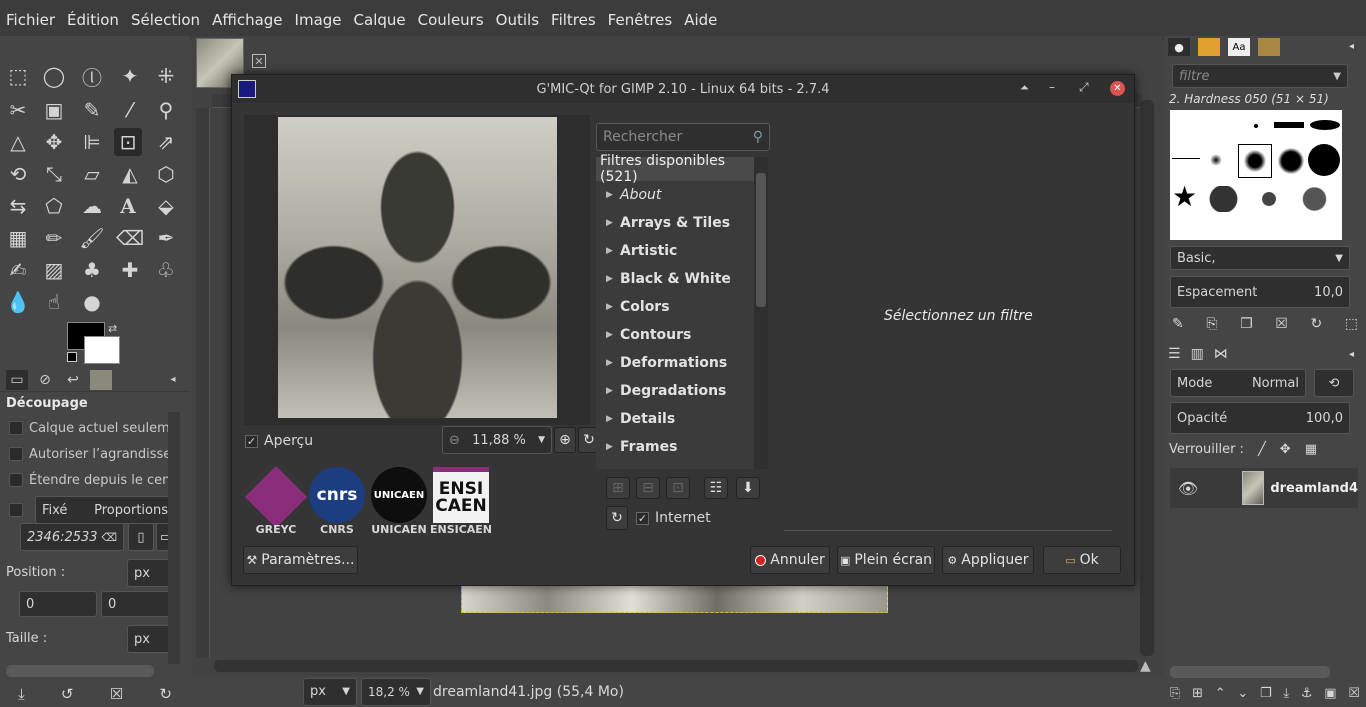 This screenshot has height=707, width=1366. Describe the element at coordinates (1178, 324) in the screenshot. I see `edit-brush-icon: ✎` at that location.